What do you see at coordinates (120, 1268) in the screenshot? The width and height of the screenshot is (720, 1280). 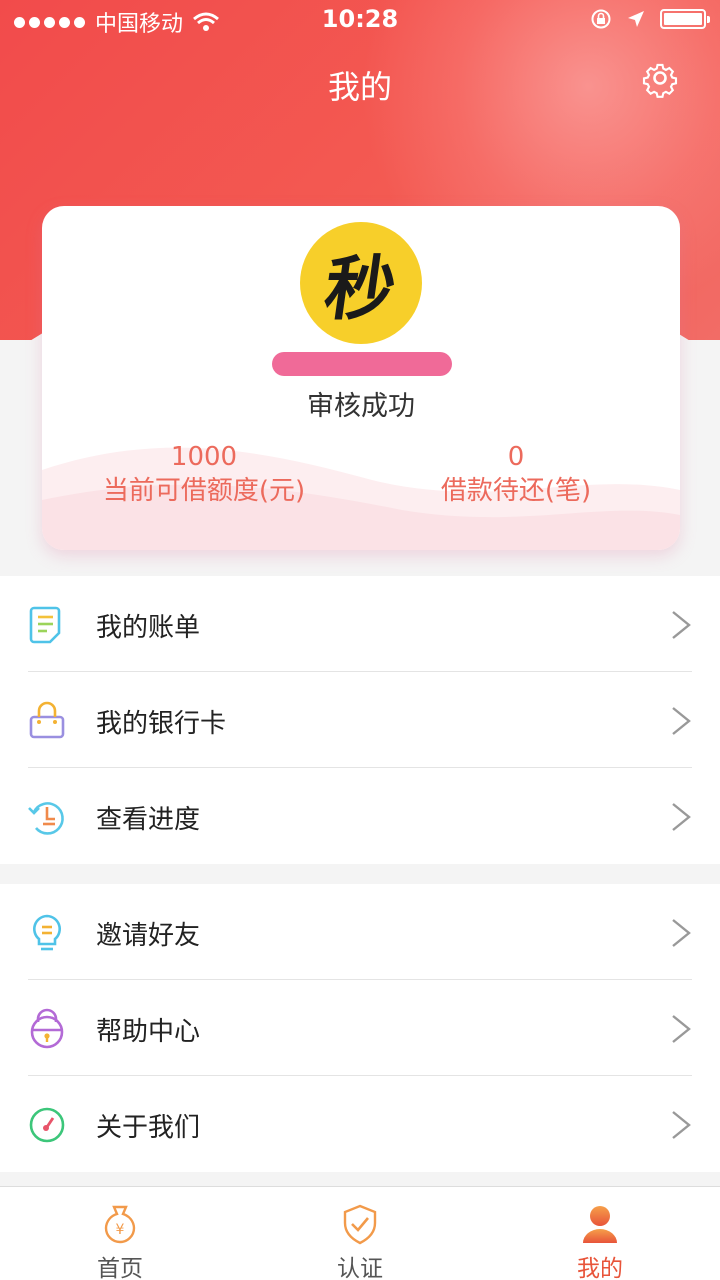 I see `tab-label-home: 首页` at bounding box center [120, 1268].